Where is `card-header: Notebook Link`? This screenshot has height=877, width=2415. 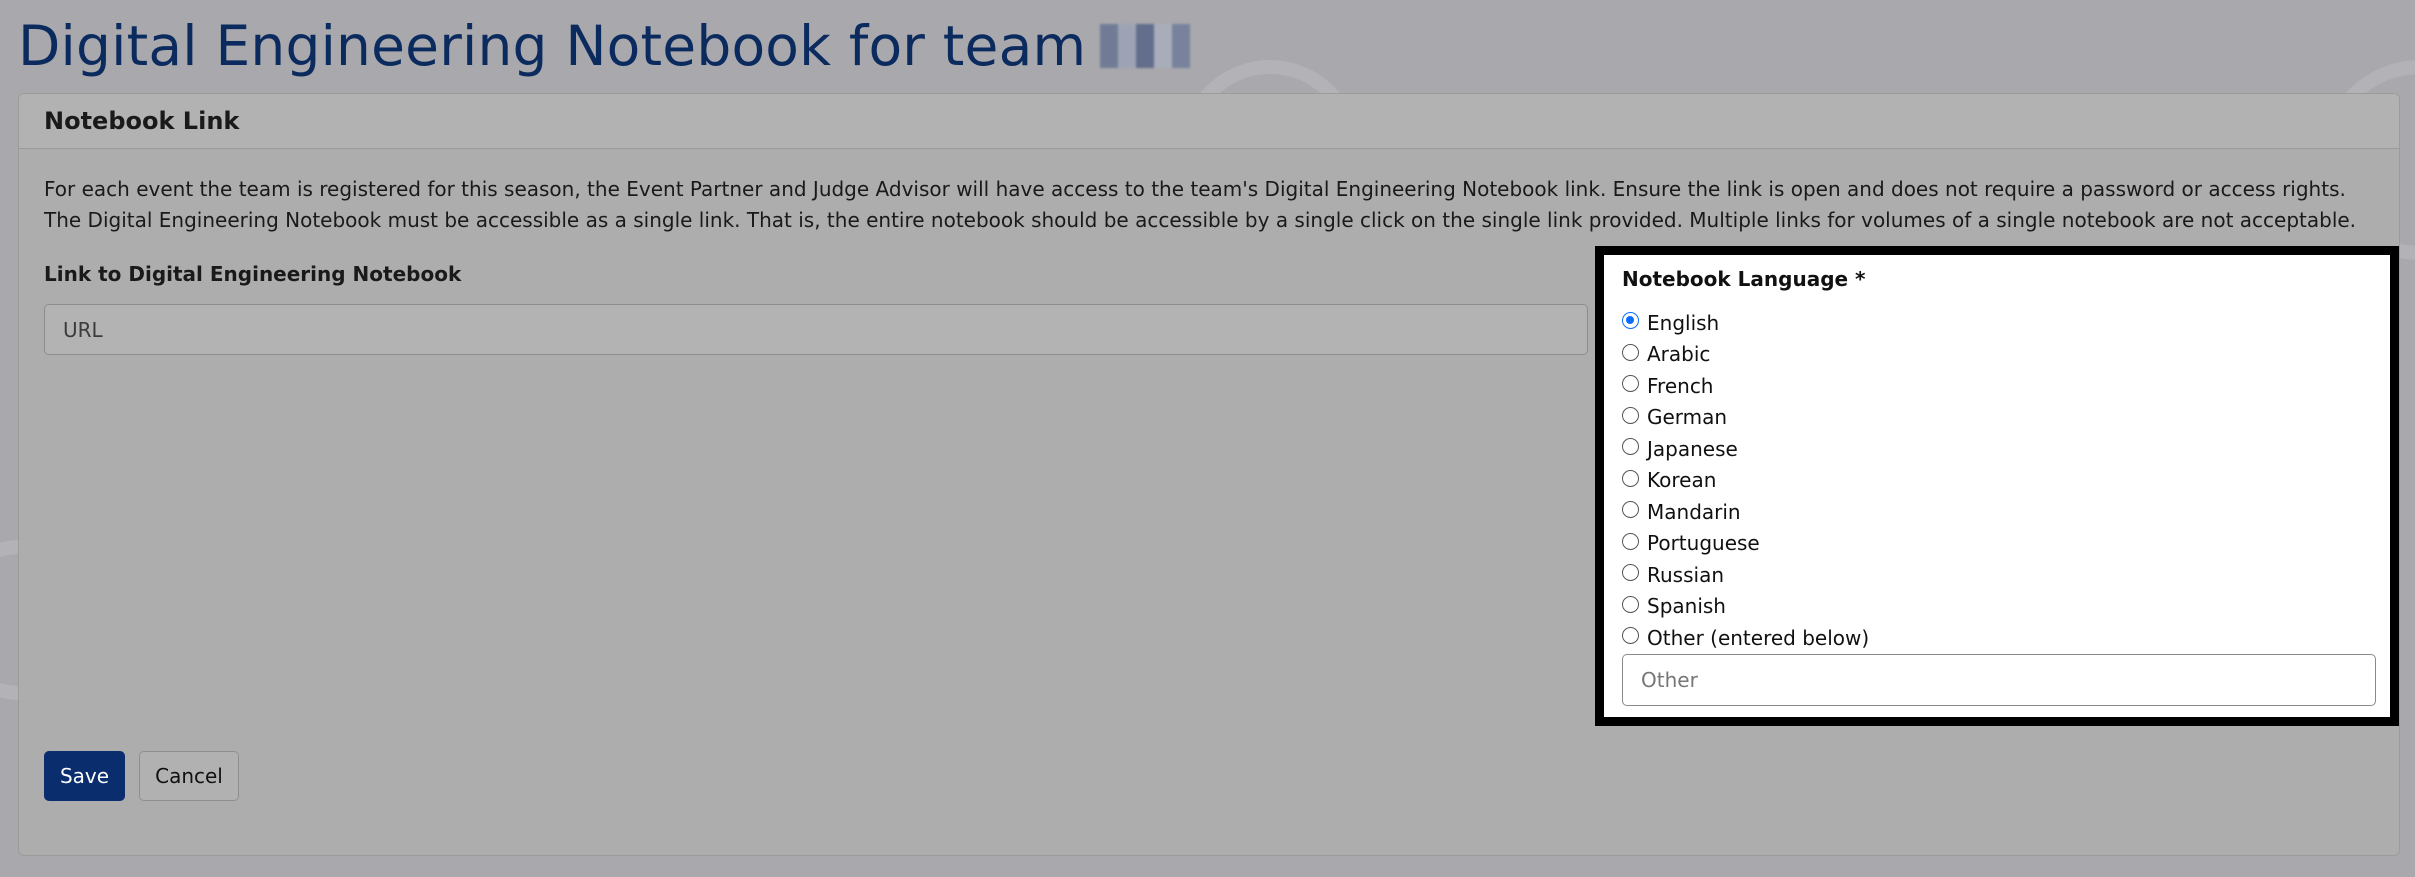
card-header: Notebook Link is located at coordinates (1209, 121).